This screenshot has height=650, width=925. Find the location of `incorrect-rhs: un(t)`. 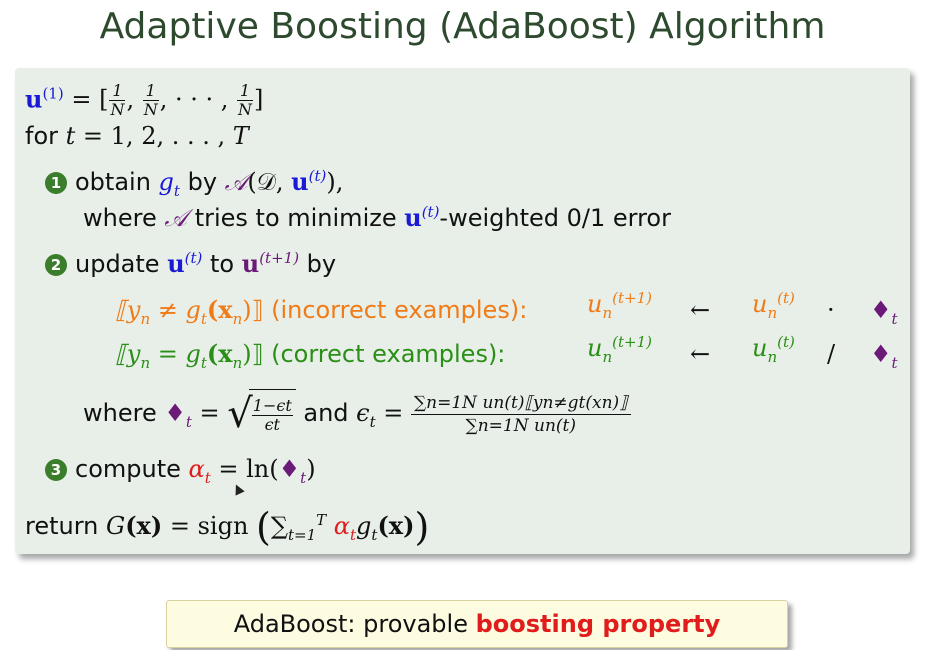

incorrect-rhs: un(t) is located at coordinates (773, 305).